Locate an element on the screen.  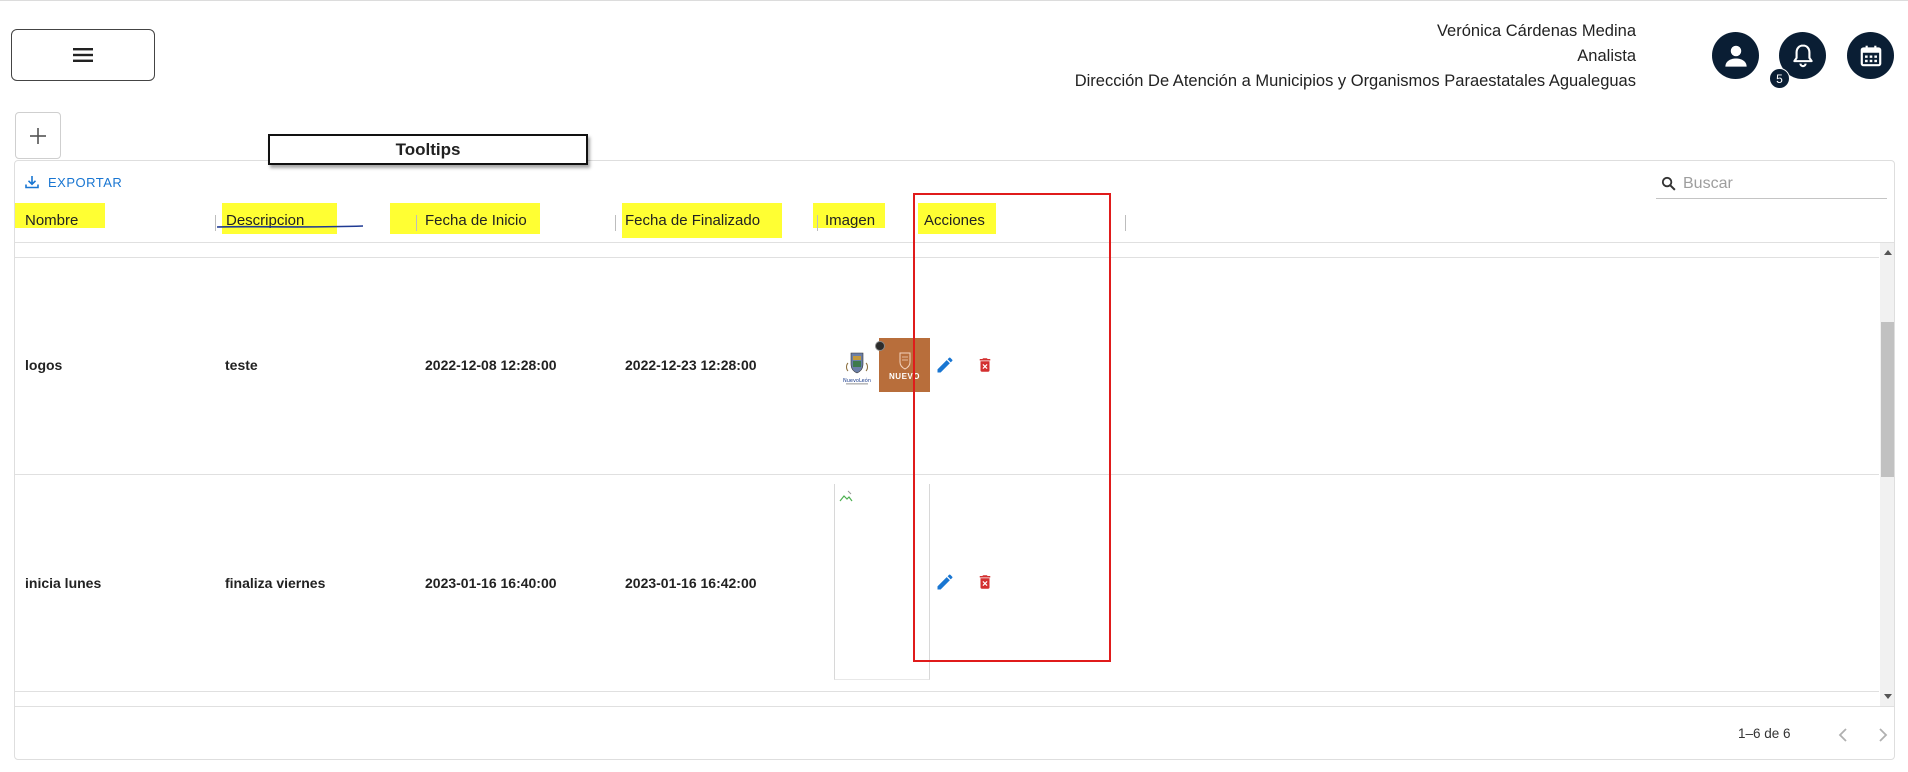
column-header-descripcion: Descripcion is located at coordinates (310, 223).